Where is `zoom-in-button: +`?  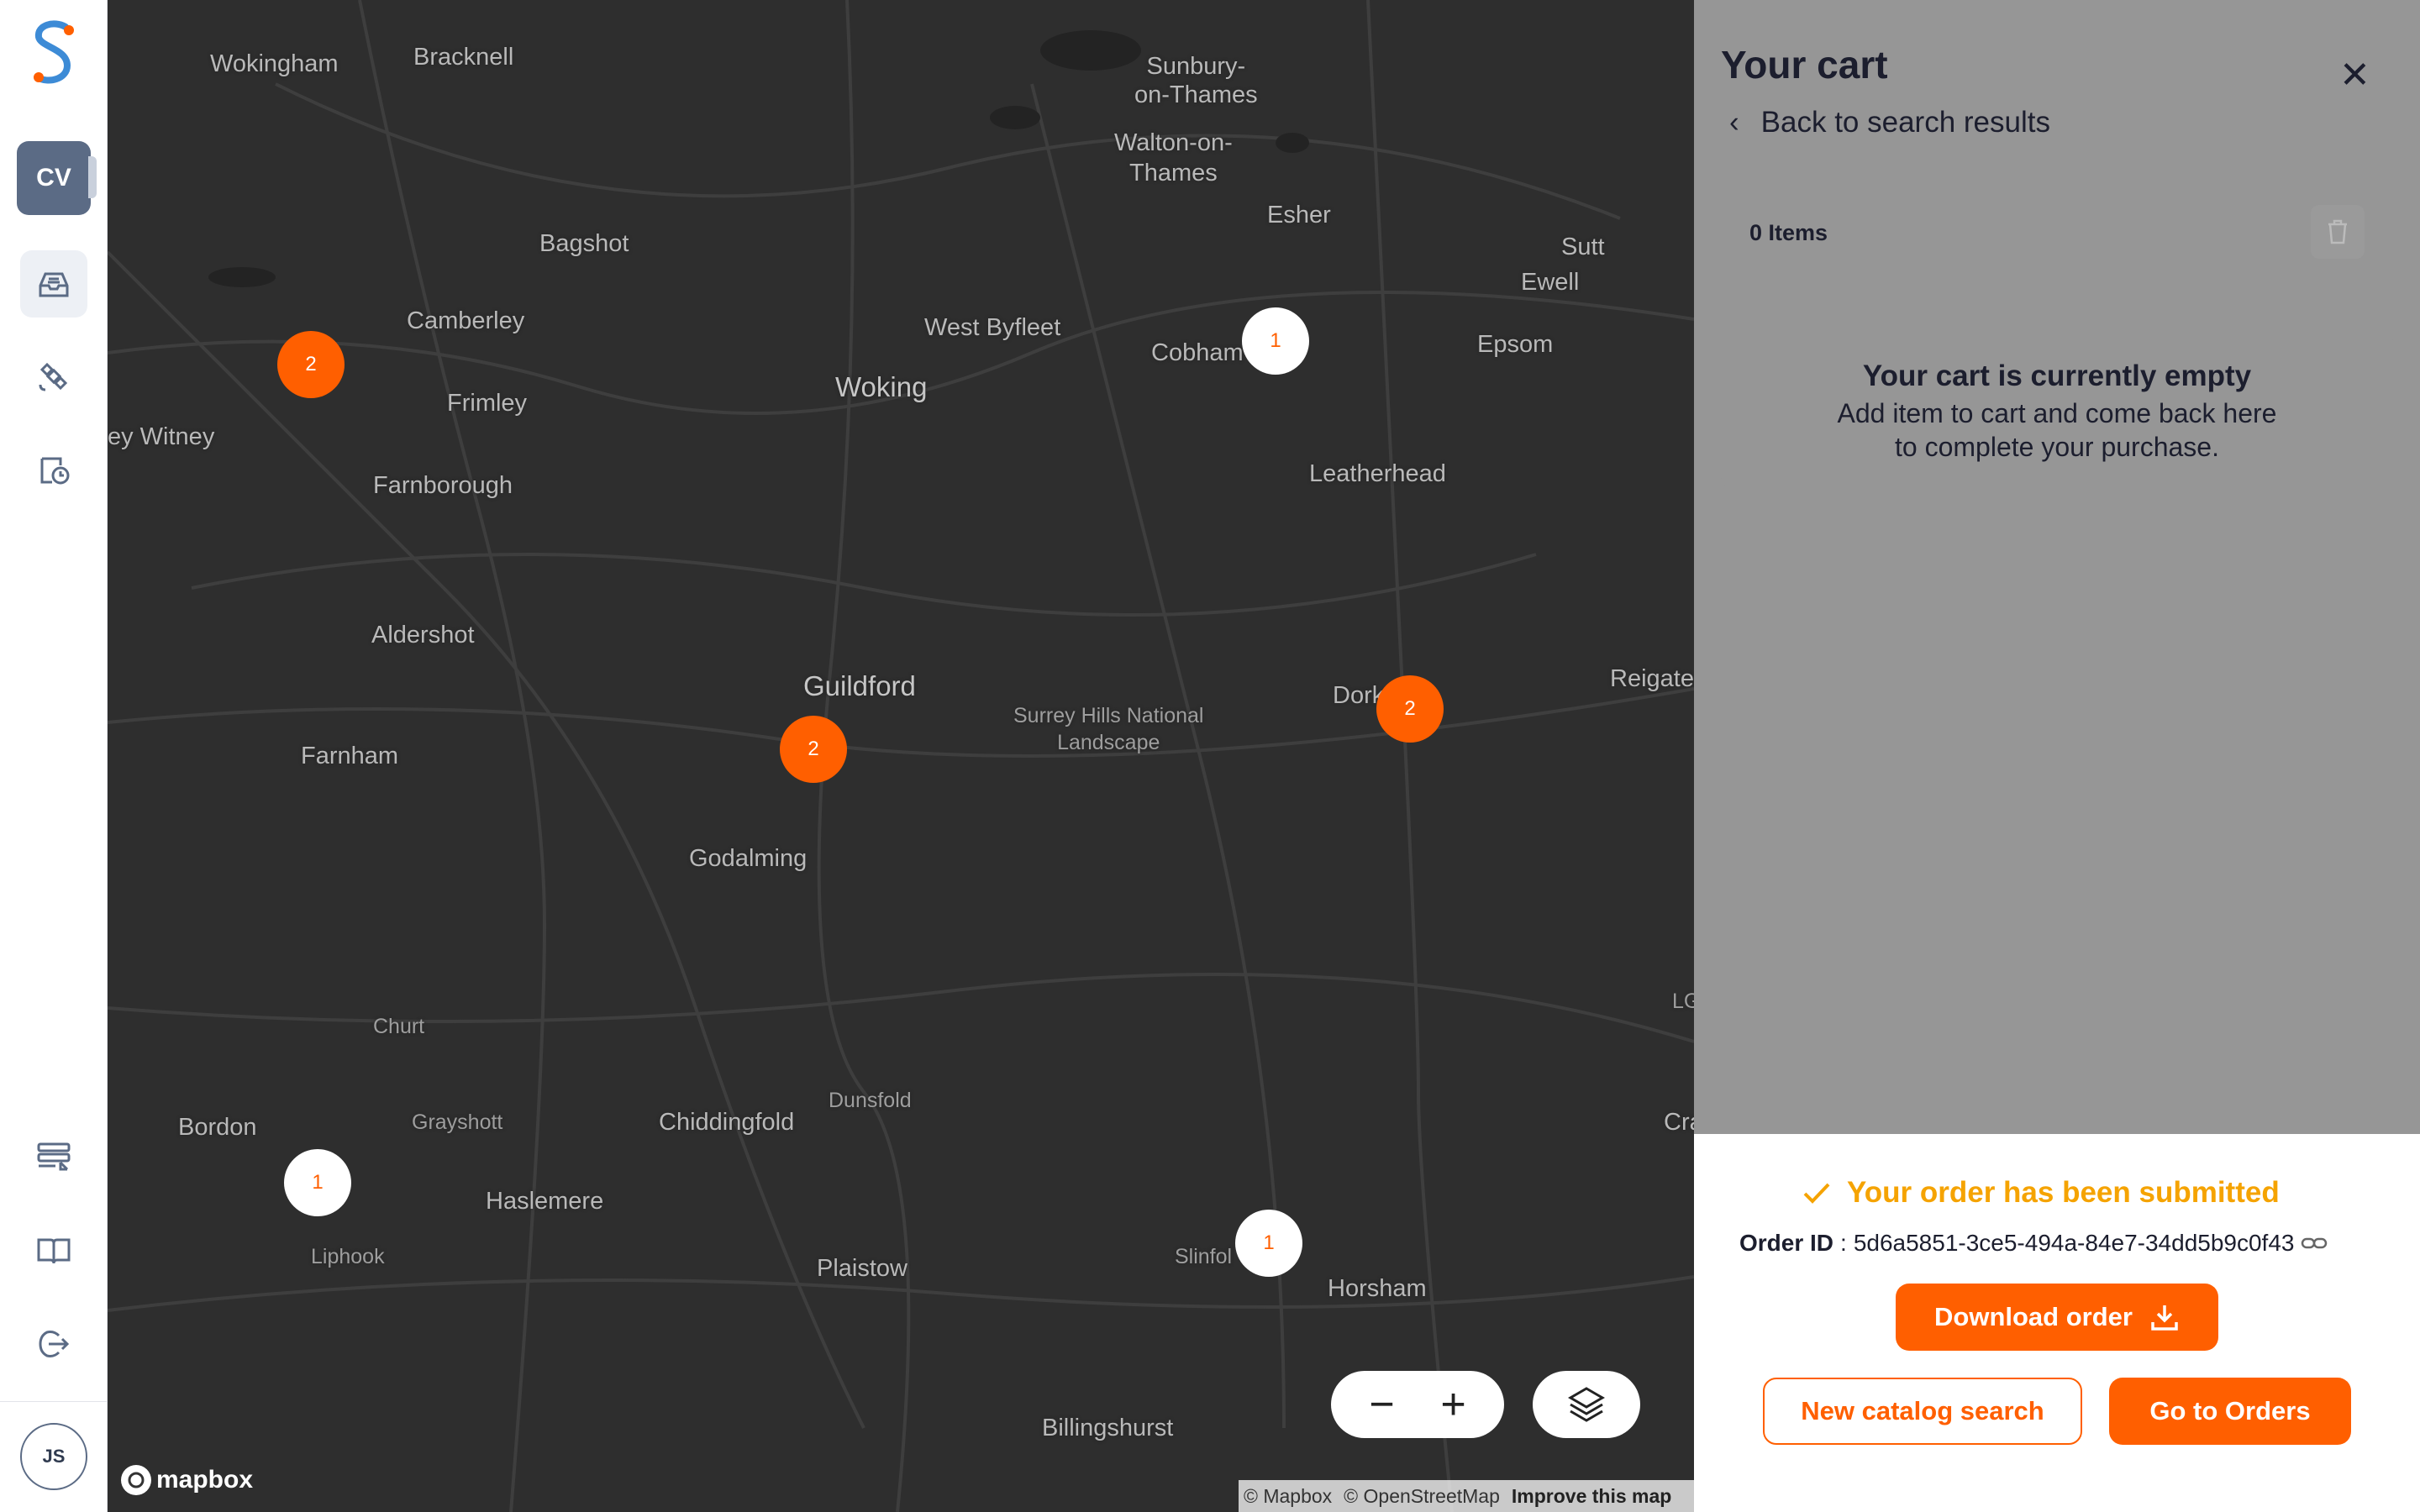 zoom-in-button: + is located at coordinates (1452, 1404).